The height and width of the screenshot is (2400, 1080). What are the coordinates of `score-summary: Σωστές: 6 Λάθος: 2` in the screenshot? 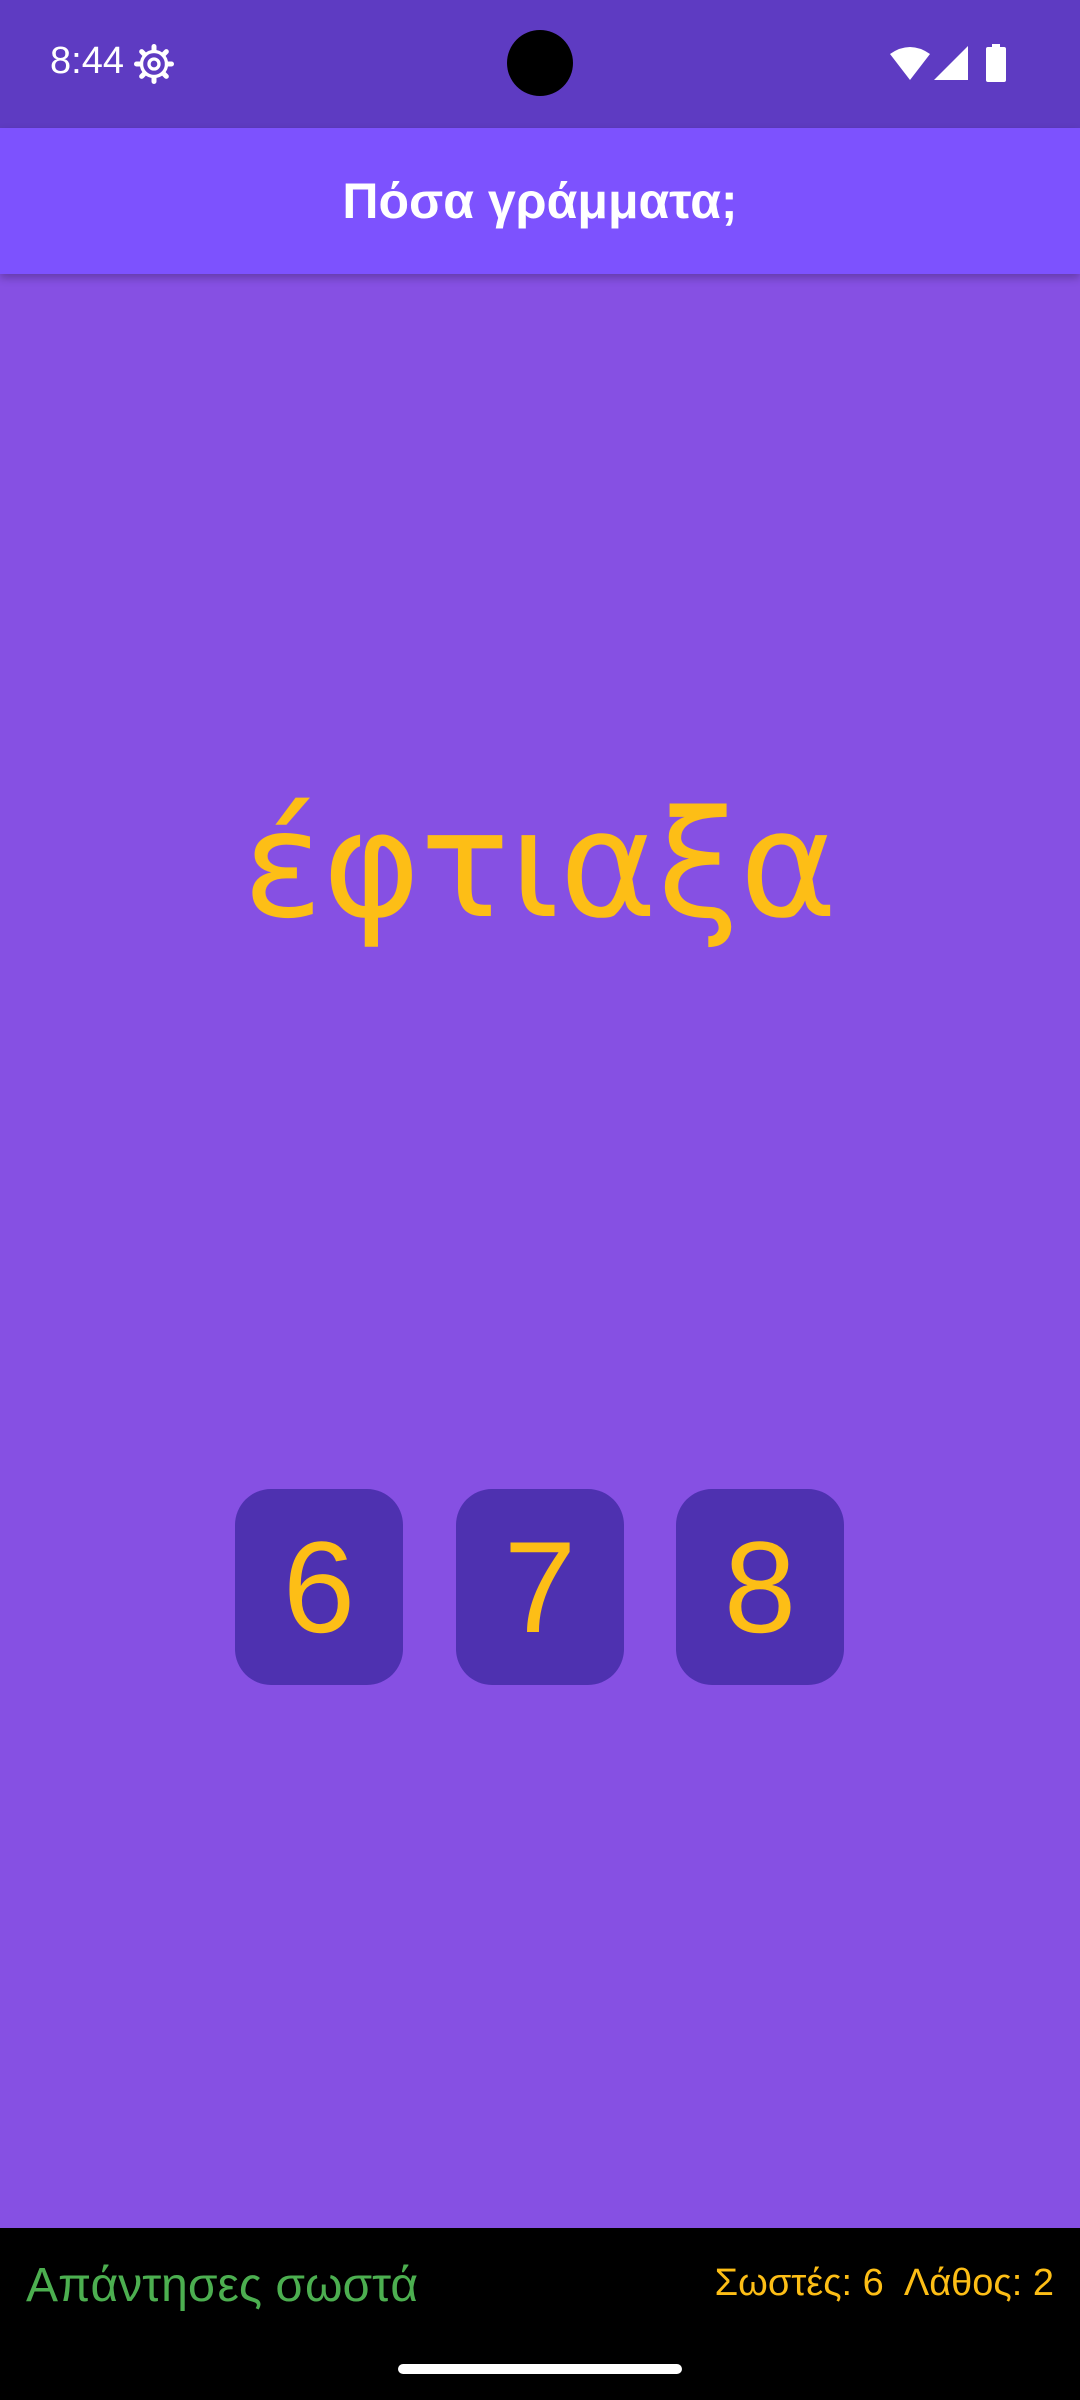 It's located at (874, 2283).